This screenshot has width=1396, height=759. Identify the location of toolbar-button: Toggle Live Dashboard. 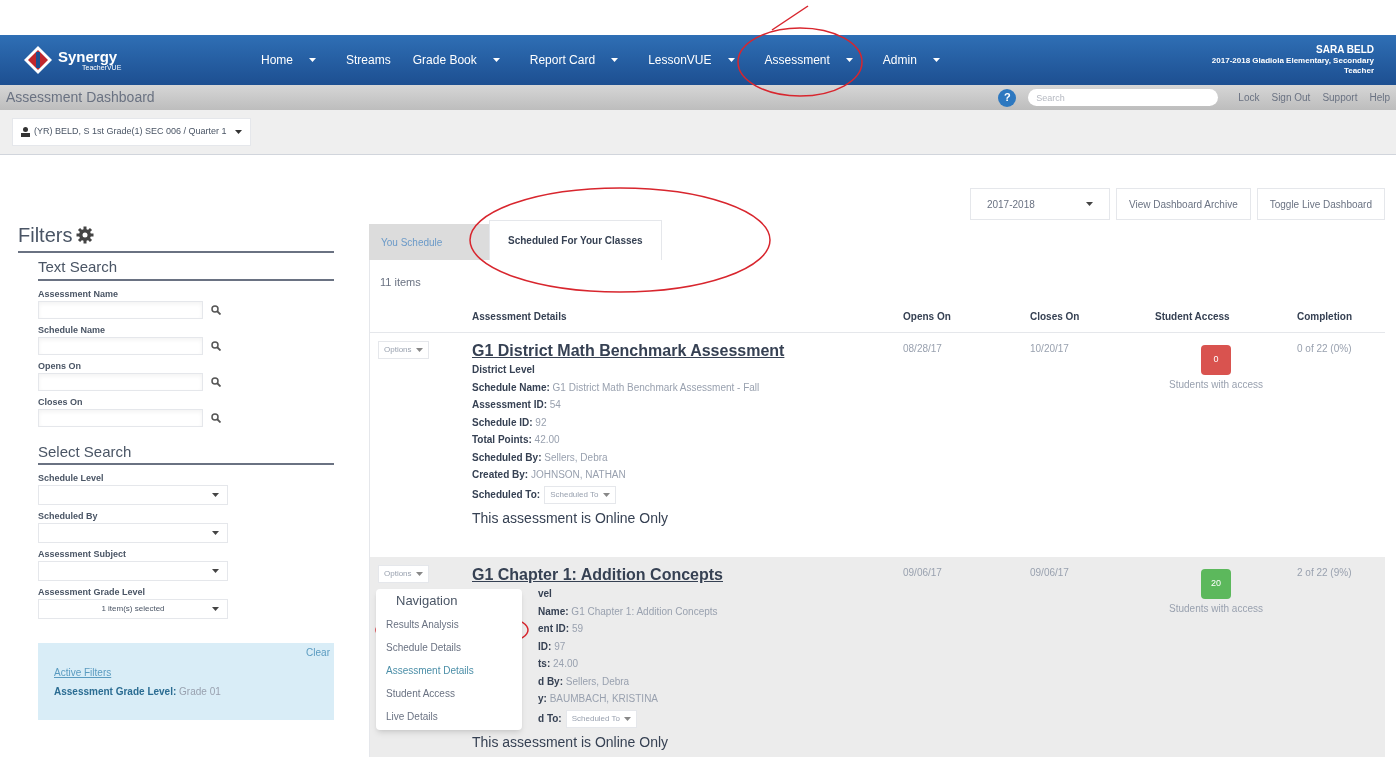
(1320, 204).